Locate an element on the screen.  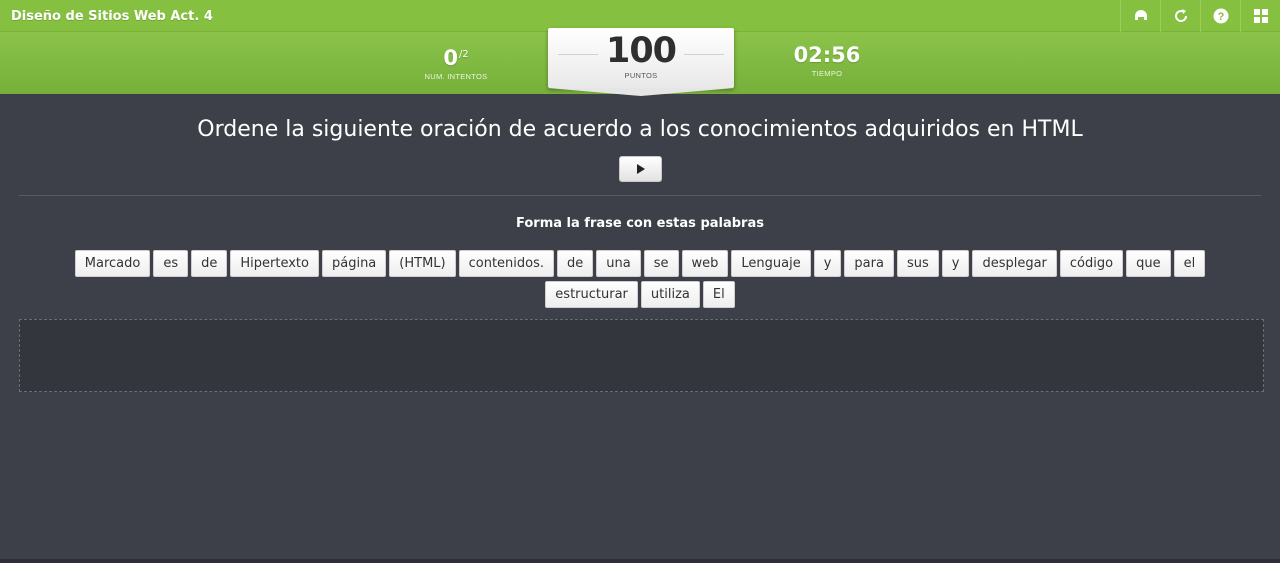
time-stat: 02:56 TIEMPO is located at coordinates (827, 60).